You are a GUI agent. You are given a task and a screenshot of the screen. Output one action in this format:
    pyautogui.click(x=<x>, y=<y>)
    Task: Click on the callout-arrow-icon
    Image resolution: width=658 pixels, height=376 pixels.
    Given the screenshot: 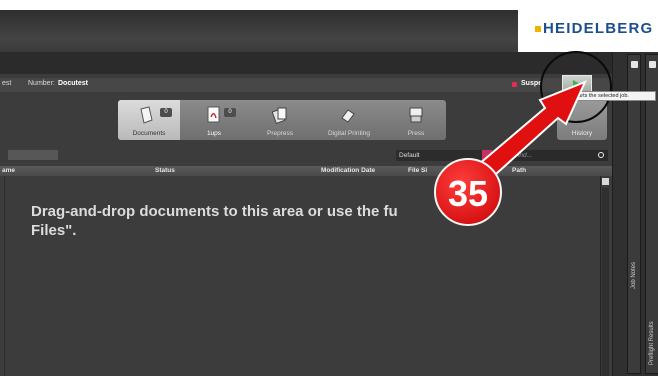 What is the action you would take?
    pyautogui.click(x=528, y=132)
    